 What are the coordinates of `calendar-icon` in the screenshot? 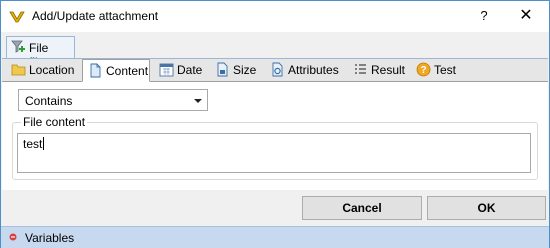 It's located at (166, 70).